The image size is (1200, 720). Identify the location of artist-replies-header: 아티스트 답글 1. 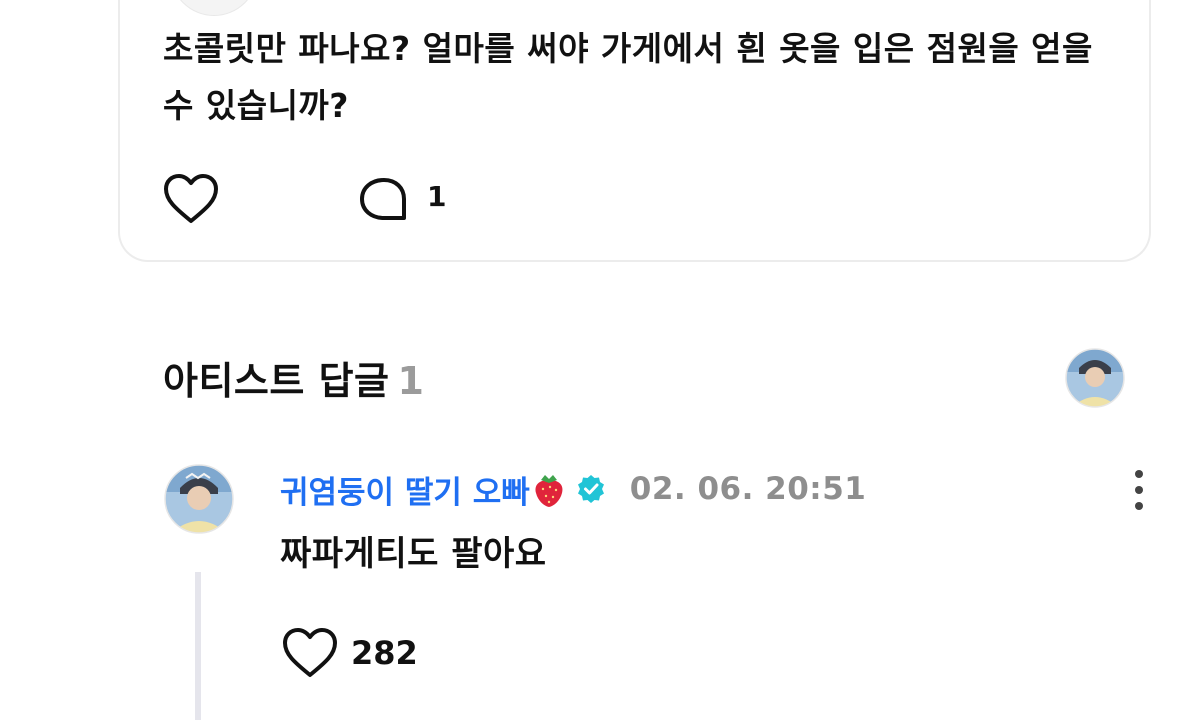
(293, 377).